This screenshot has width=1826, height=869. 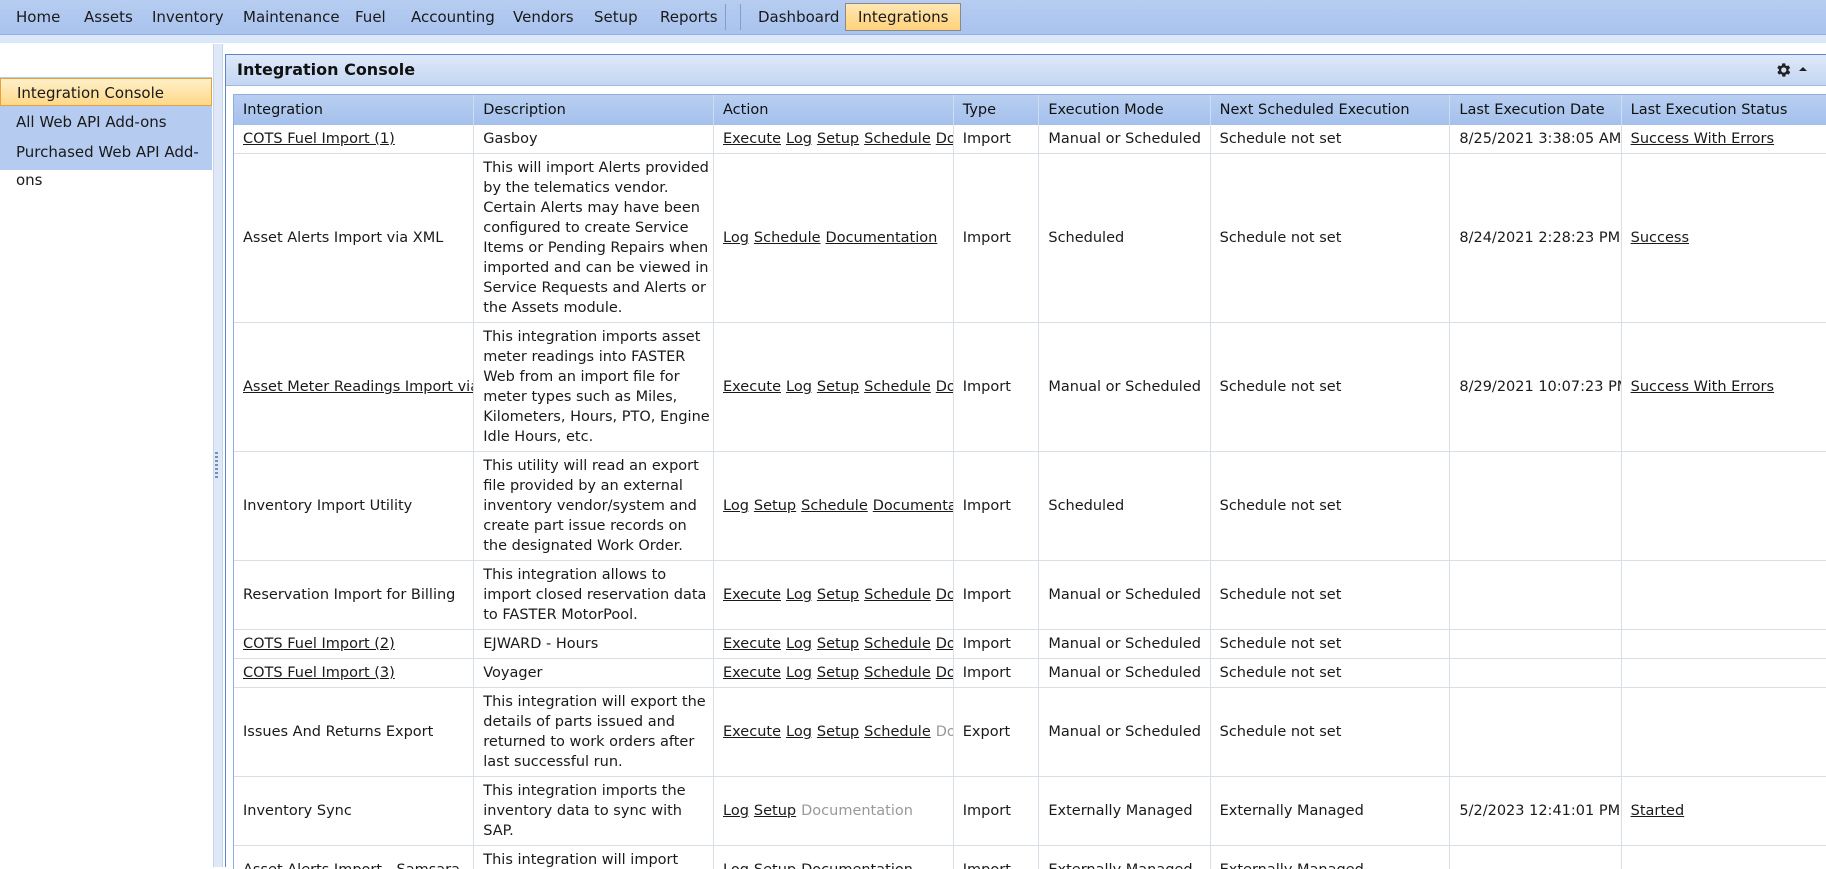 What do you see at coordinates (1783, 70) in the screenshot?
I see `gear-icon` at bounding box center [1783, 70].